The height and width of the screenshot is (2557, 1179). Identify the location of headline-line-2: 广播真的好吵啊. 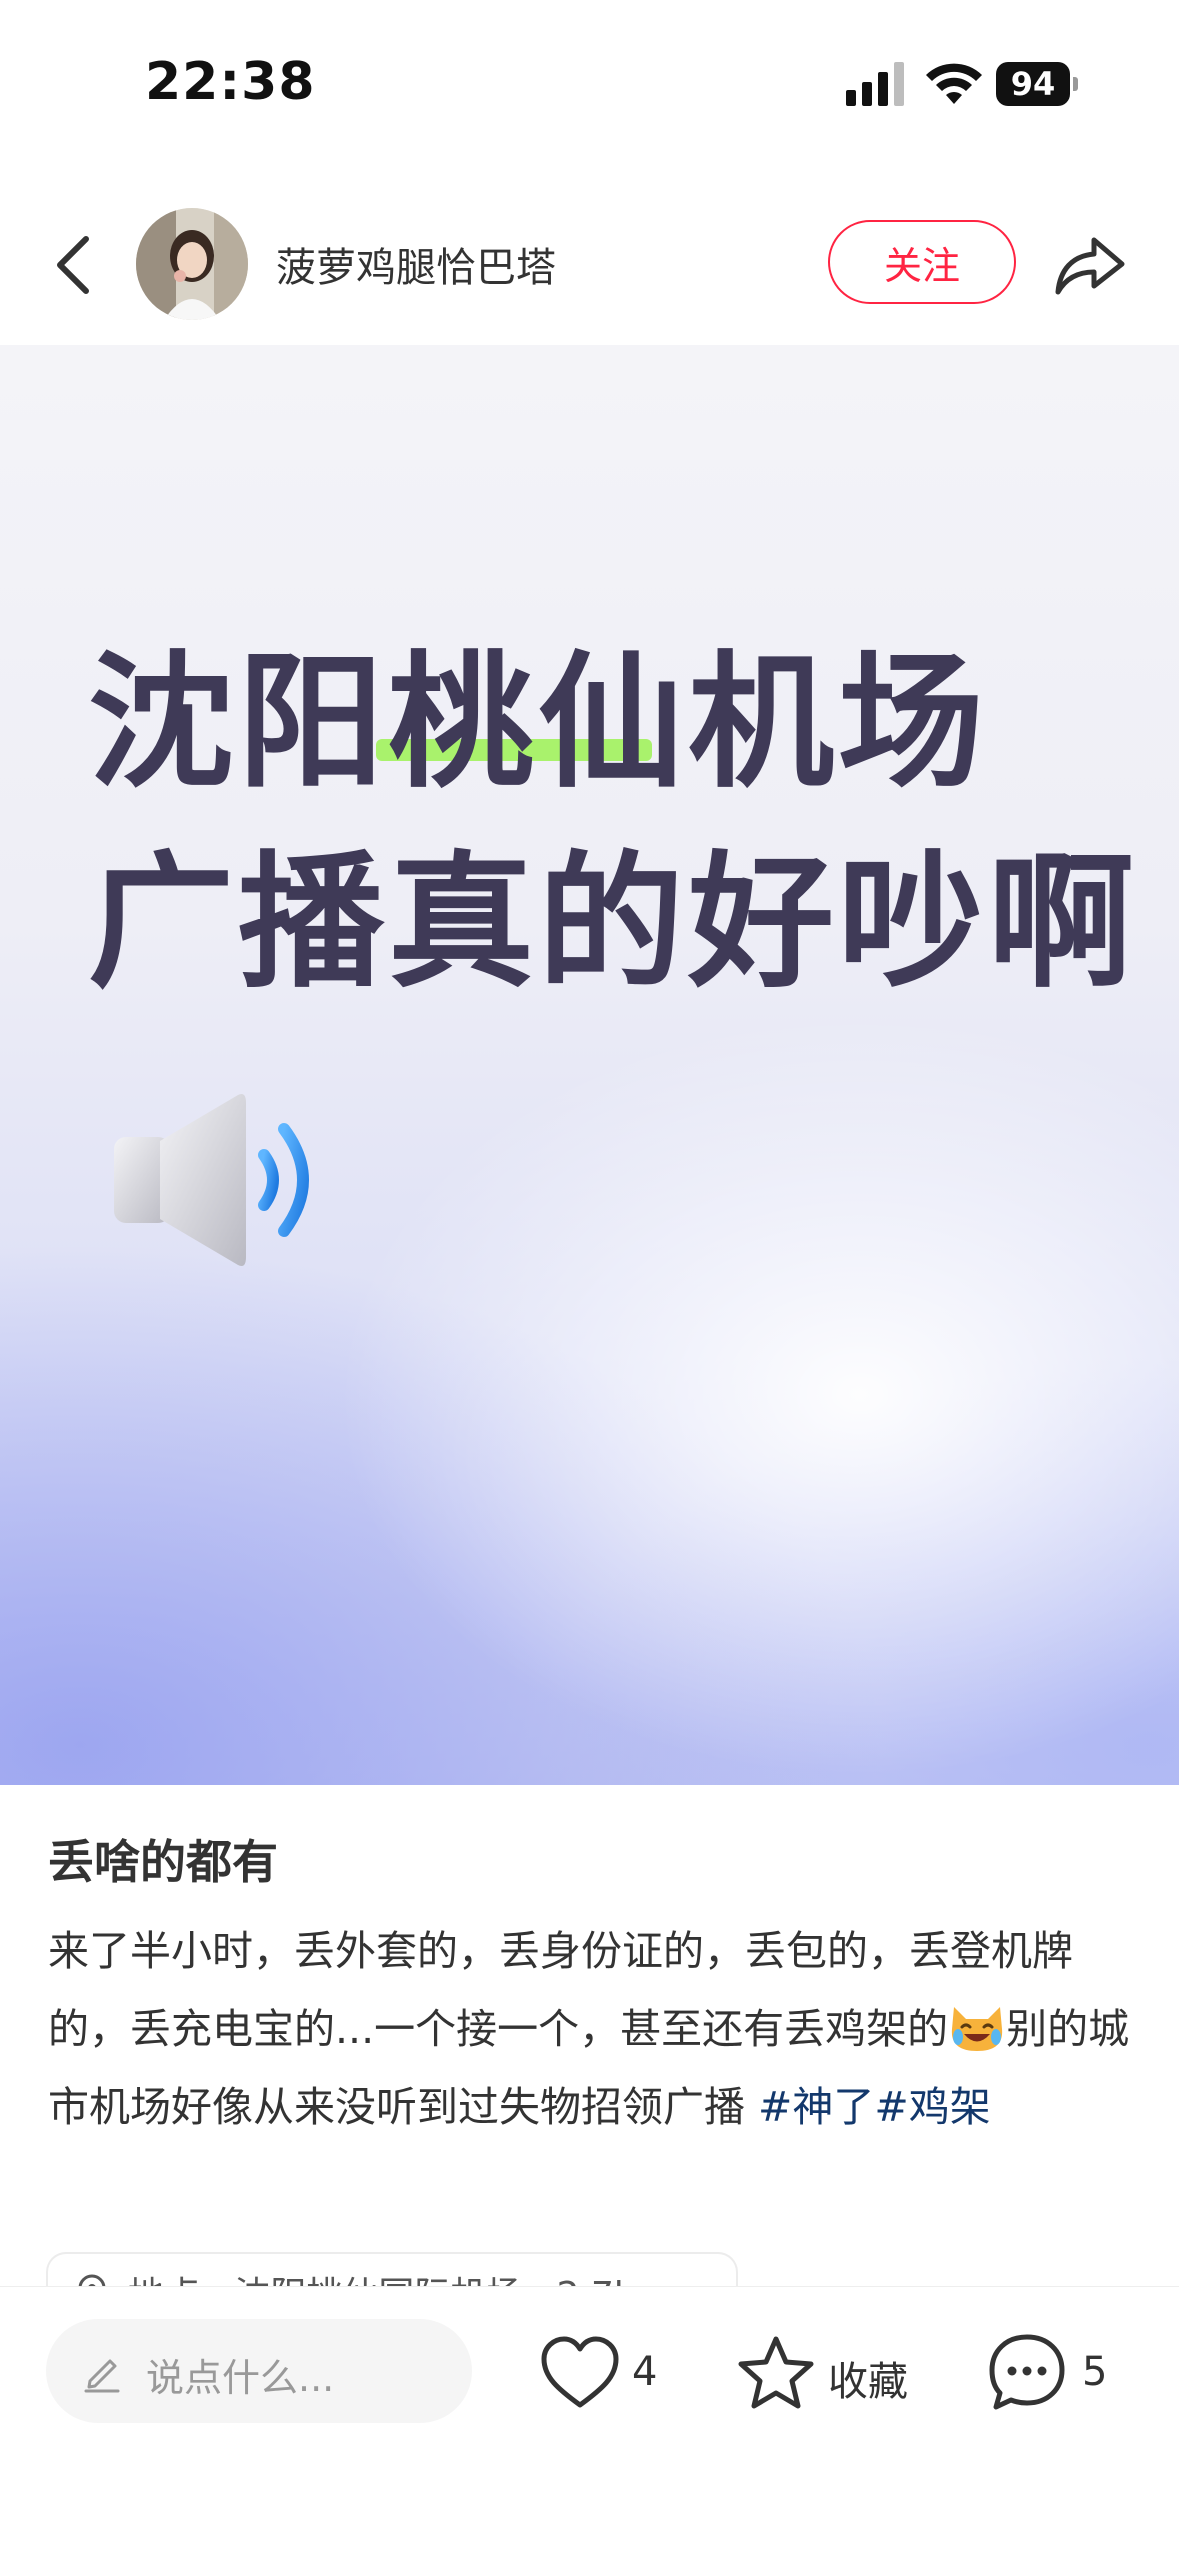
(613, 923).